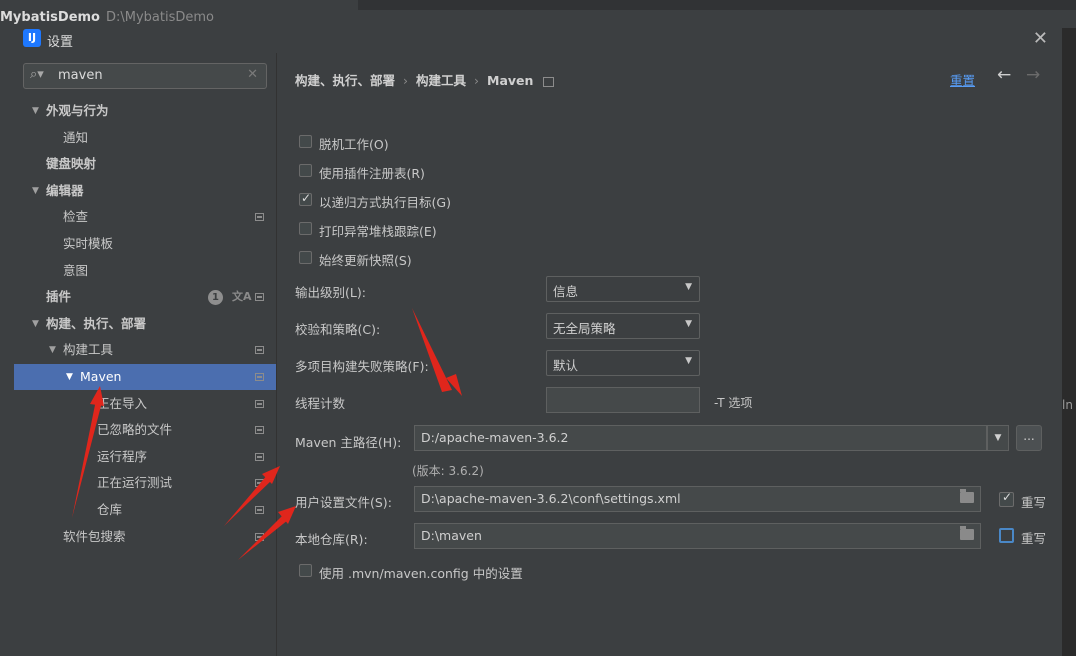 Image resolution: width=1076 pixels, height=656 pixels. Describe the element at coordinates (145, 76) in the screenshot. I see `settings-search-input: ⌕▾ maven ✕` at that location.